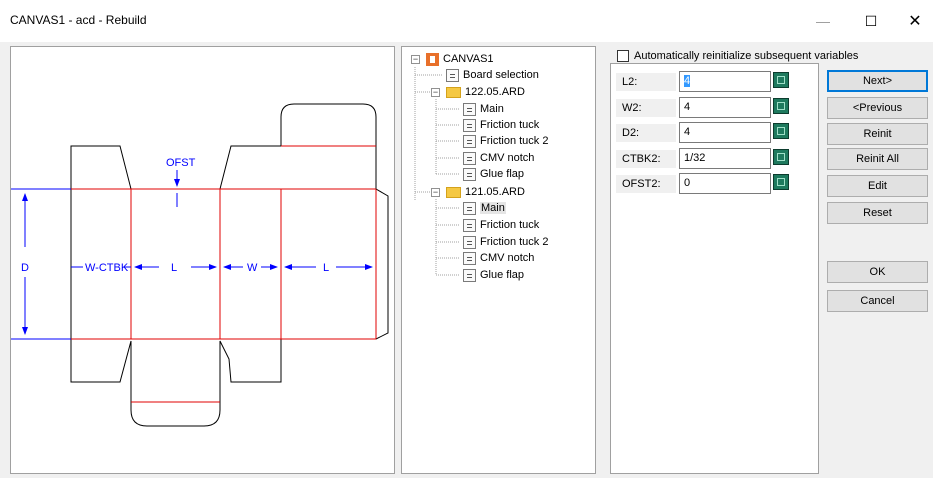 The height and width of the screenshot is (478, 933). I want to click on window-title: CANVAS1 - acd - Rebuild, so click(78, 20).